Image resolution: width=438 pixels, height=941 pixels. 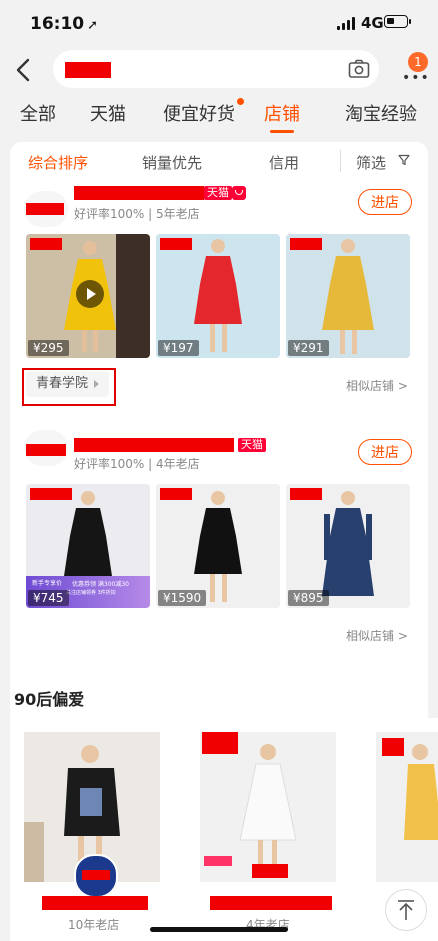 I want to click on sort-credit: 信用, so click(x=284, y=162).